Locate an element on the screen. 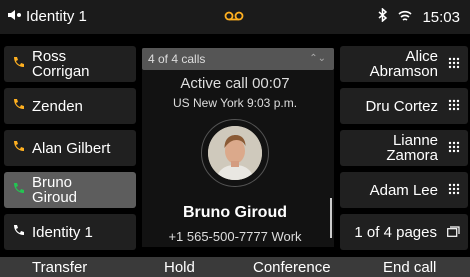 This screenshot has height=277, width=470. softkey-bar: Transfer Hold Conference End call is located at coordinates (235, 267).